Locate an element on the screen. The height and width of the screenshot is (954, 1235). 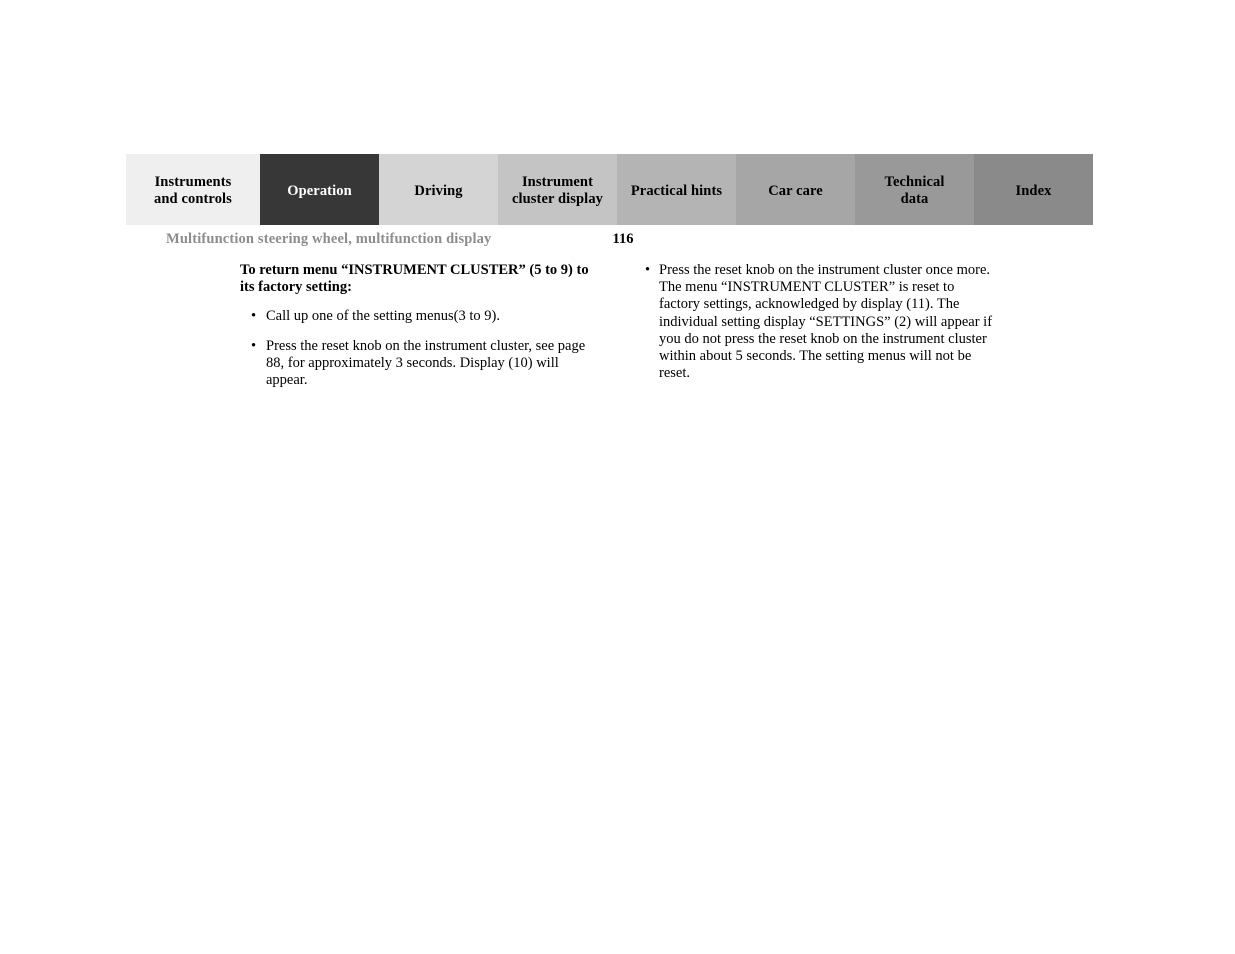
tab-label-line: Operation is located at coordinates (319, 190).